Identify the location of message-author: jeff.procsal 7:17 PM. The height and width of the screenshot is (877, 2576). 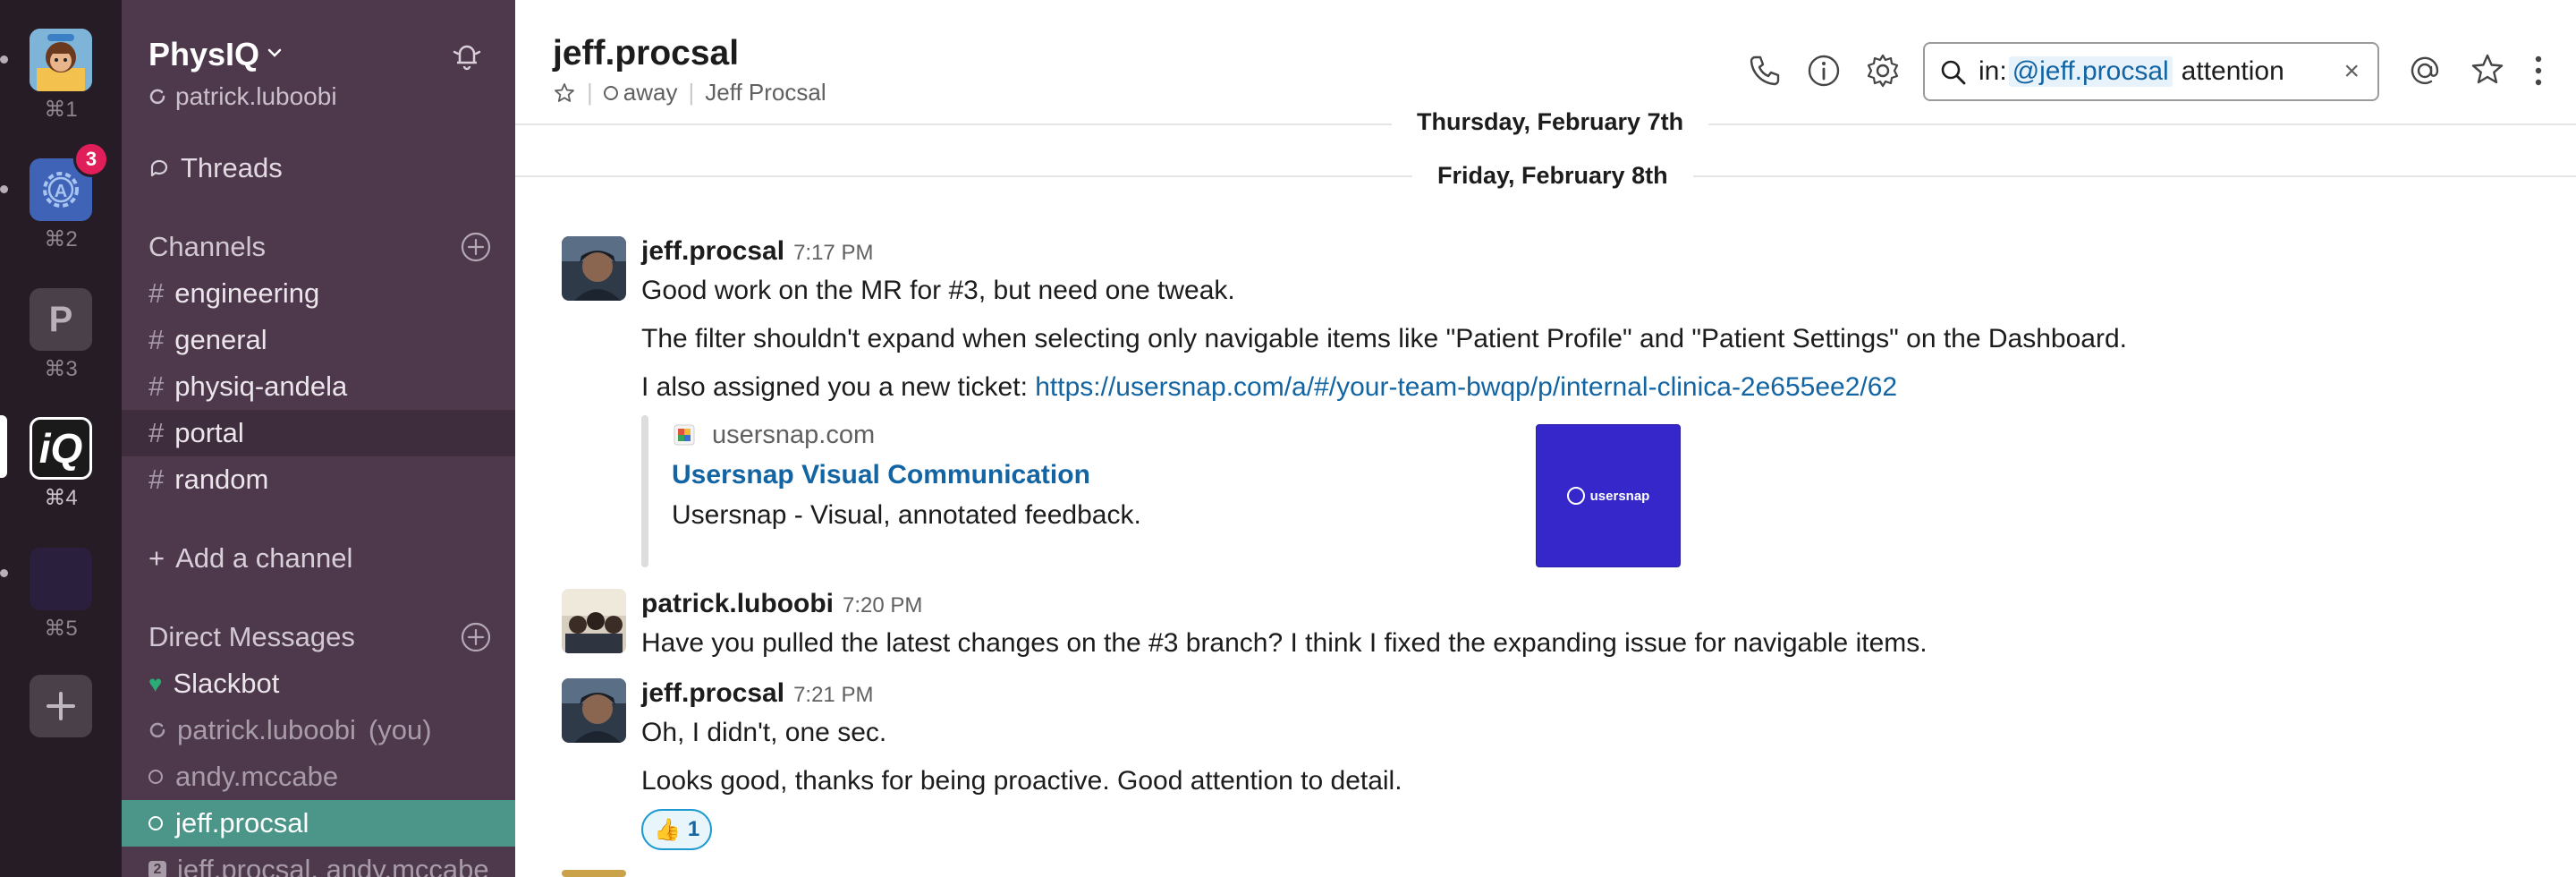
(757, 251).